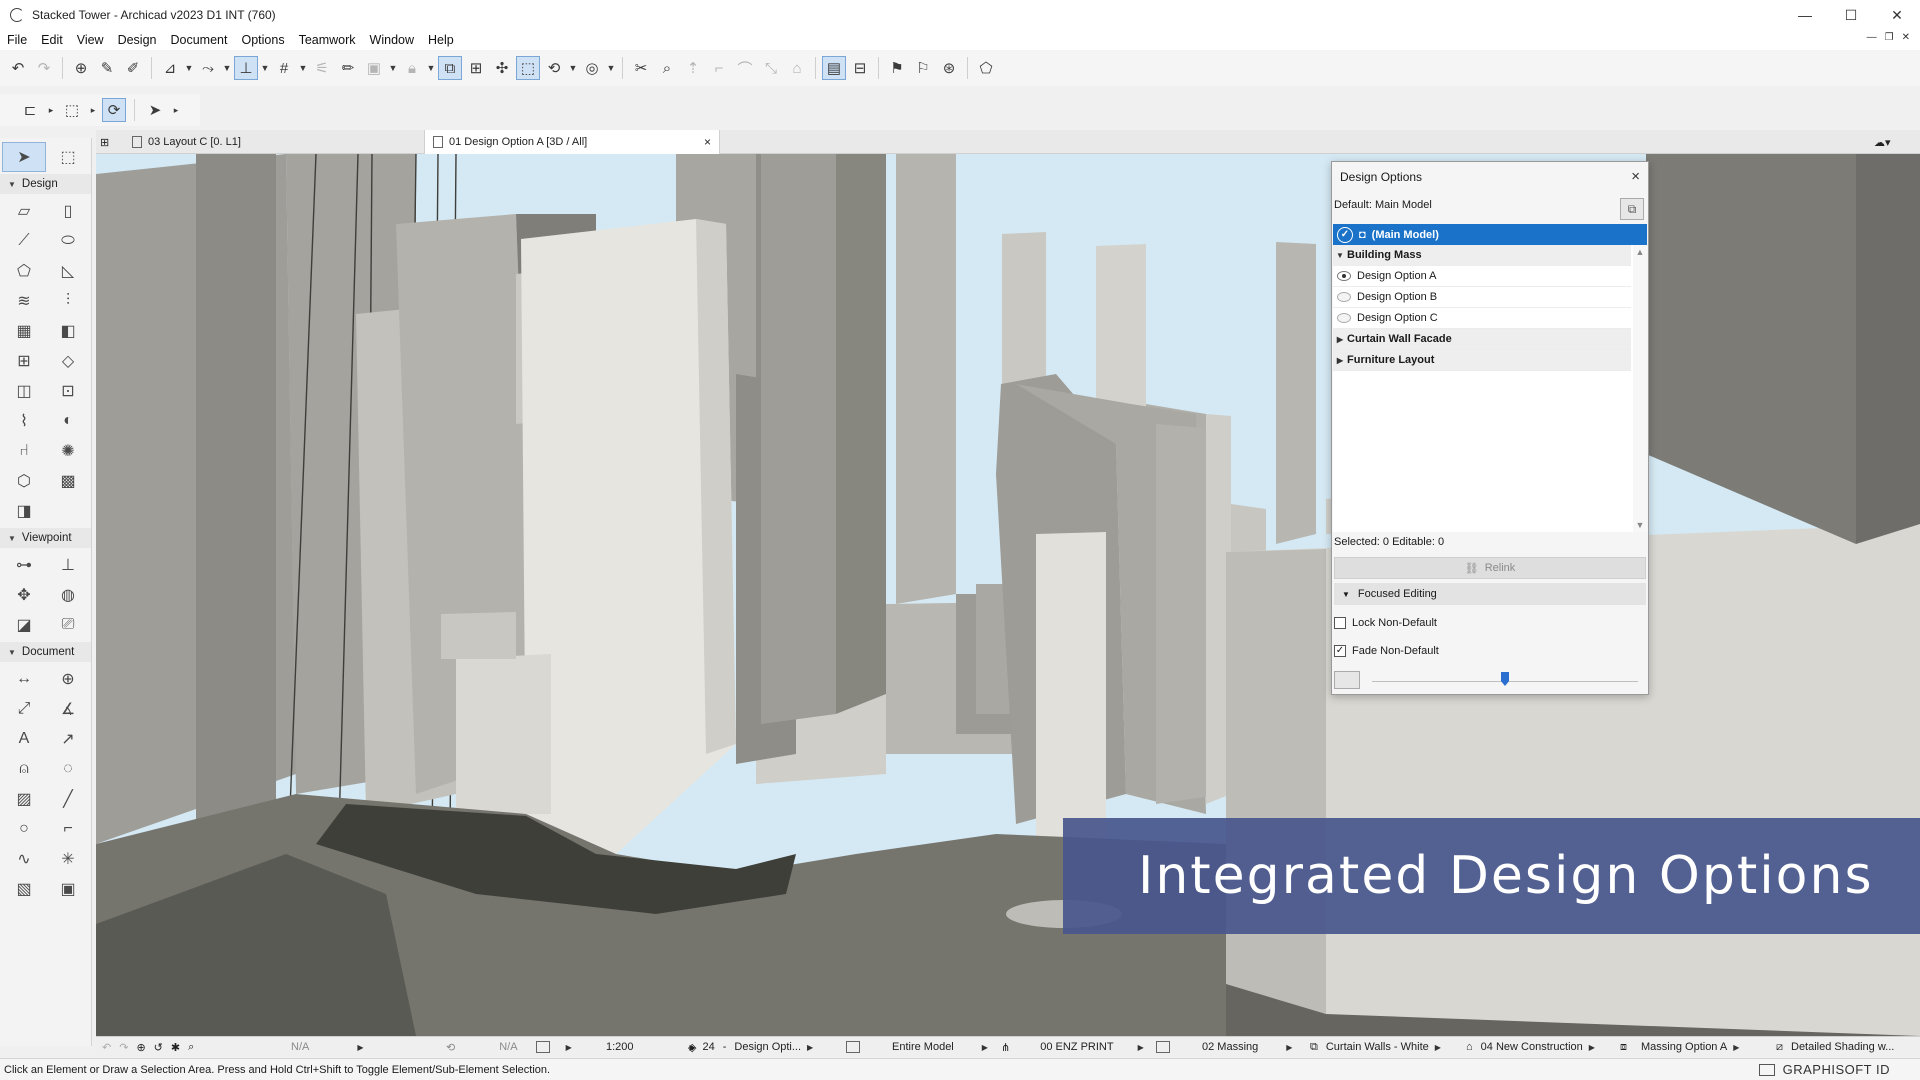 The image size is (1920, 1080). Describe the element at coordinates (1640, 525) in the screenshot. I see `scroll-down-icon: ▼` at that location.